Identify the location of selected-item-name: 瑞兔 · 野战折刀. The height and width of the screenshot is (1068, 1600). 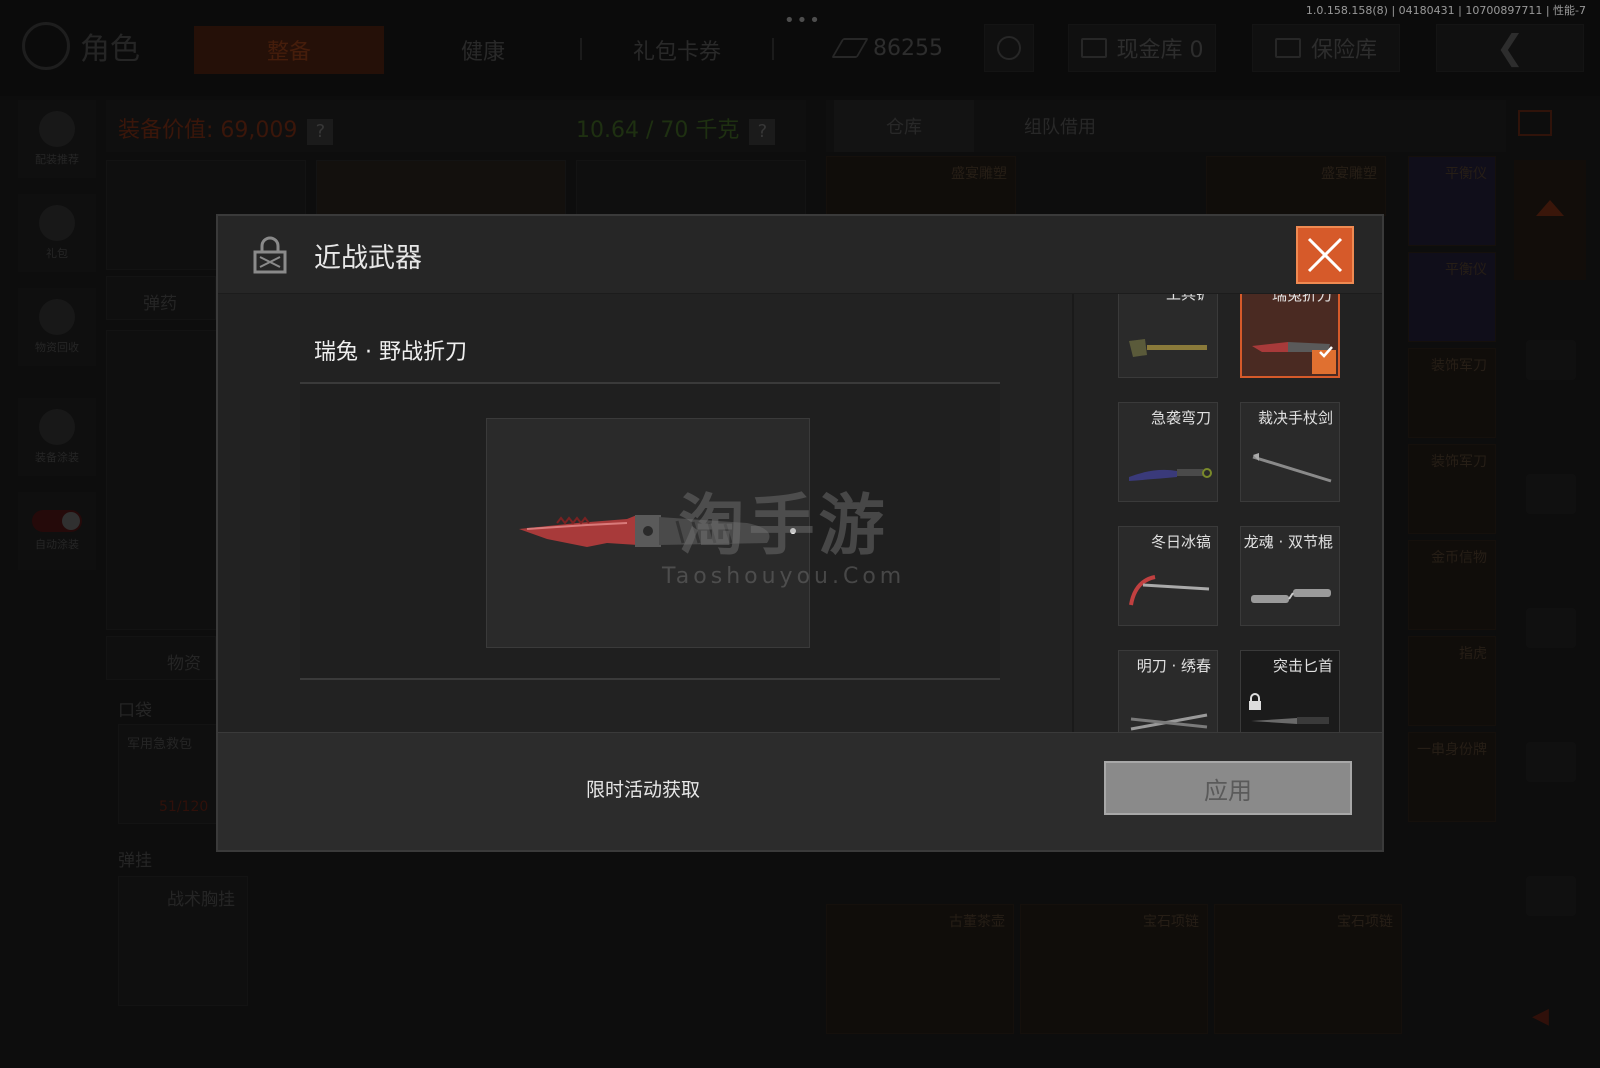
(390, 352).